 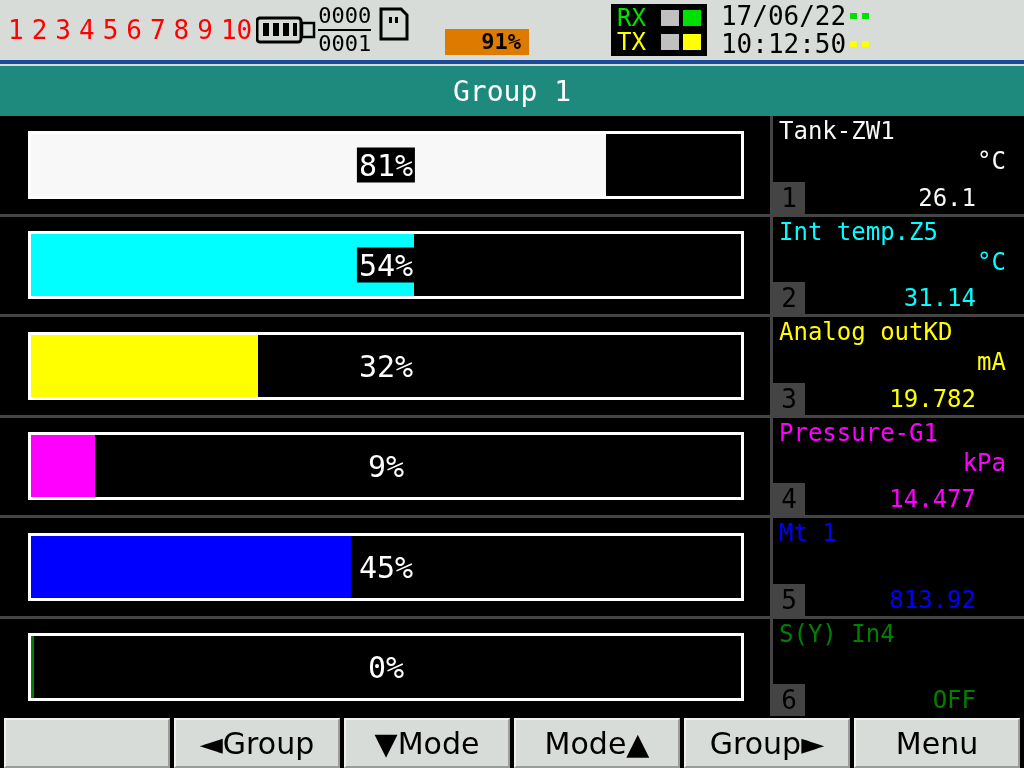 What do you see at coordinates (932, 399) in the screenshot?
I see `channel-value: 19.782` at bounding box center [932, 399].